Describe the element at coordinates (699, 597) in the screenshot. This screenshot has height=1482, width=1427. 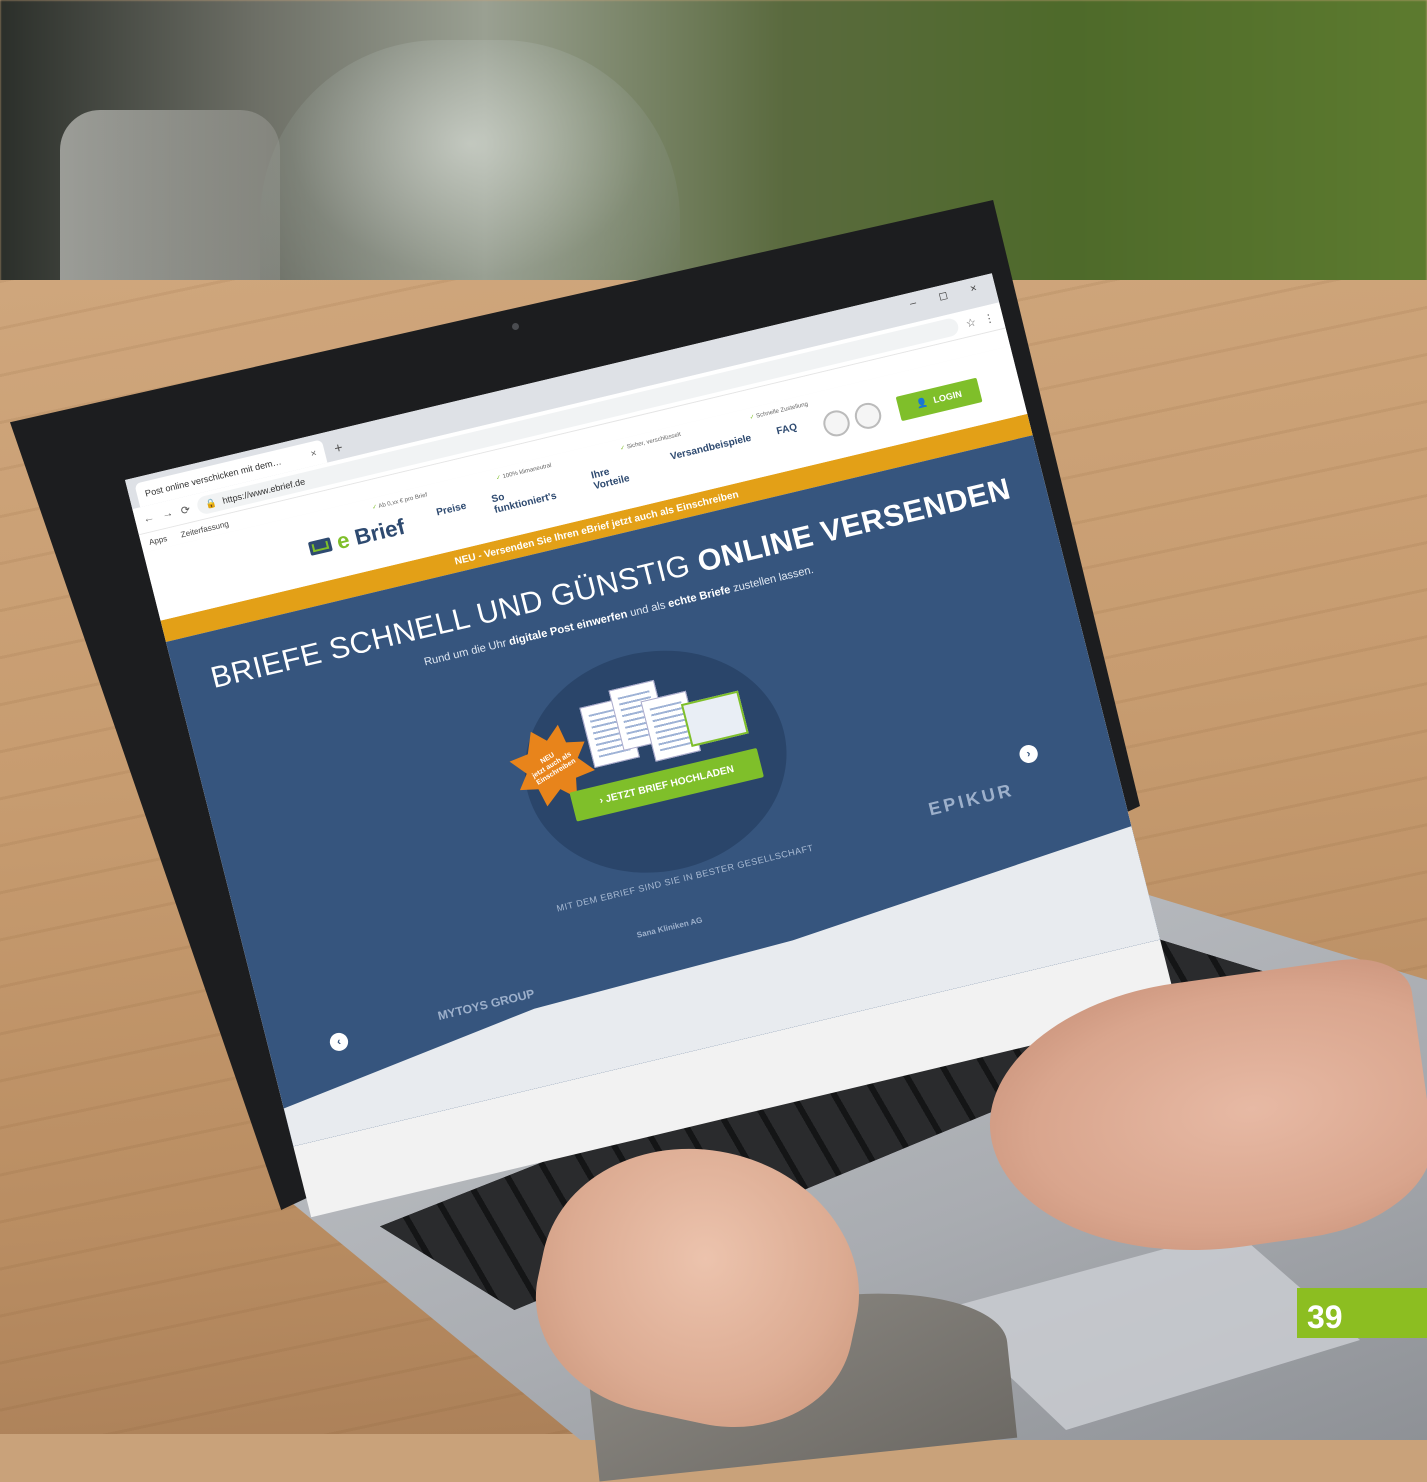
I see `hero-sub-bold-2: echte Briefe` at that location.